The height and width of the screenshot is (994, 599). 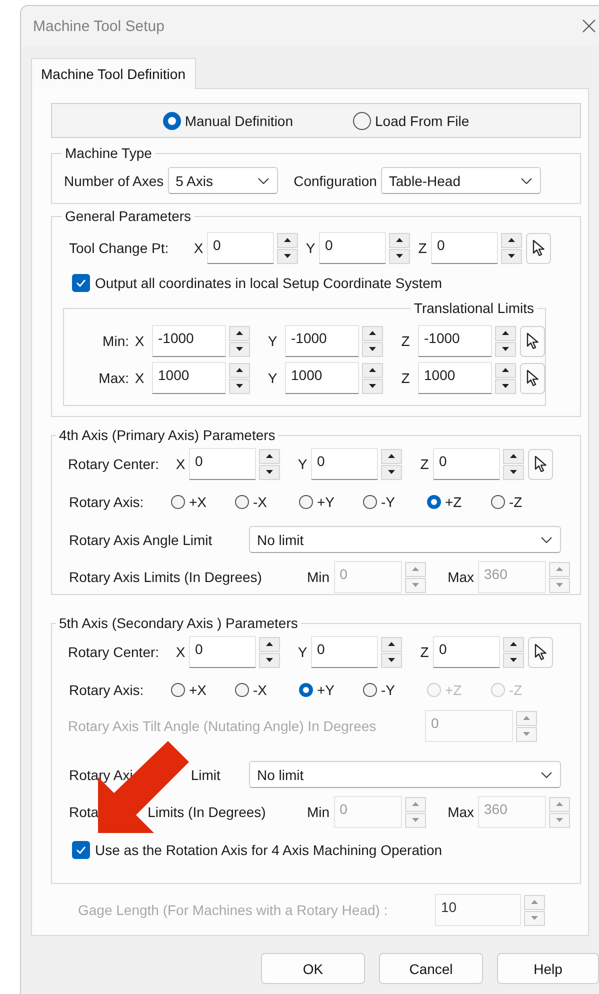 I want to click on tab: Machine Tool Definition, so click(x=113, y=73).